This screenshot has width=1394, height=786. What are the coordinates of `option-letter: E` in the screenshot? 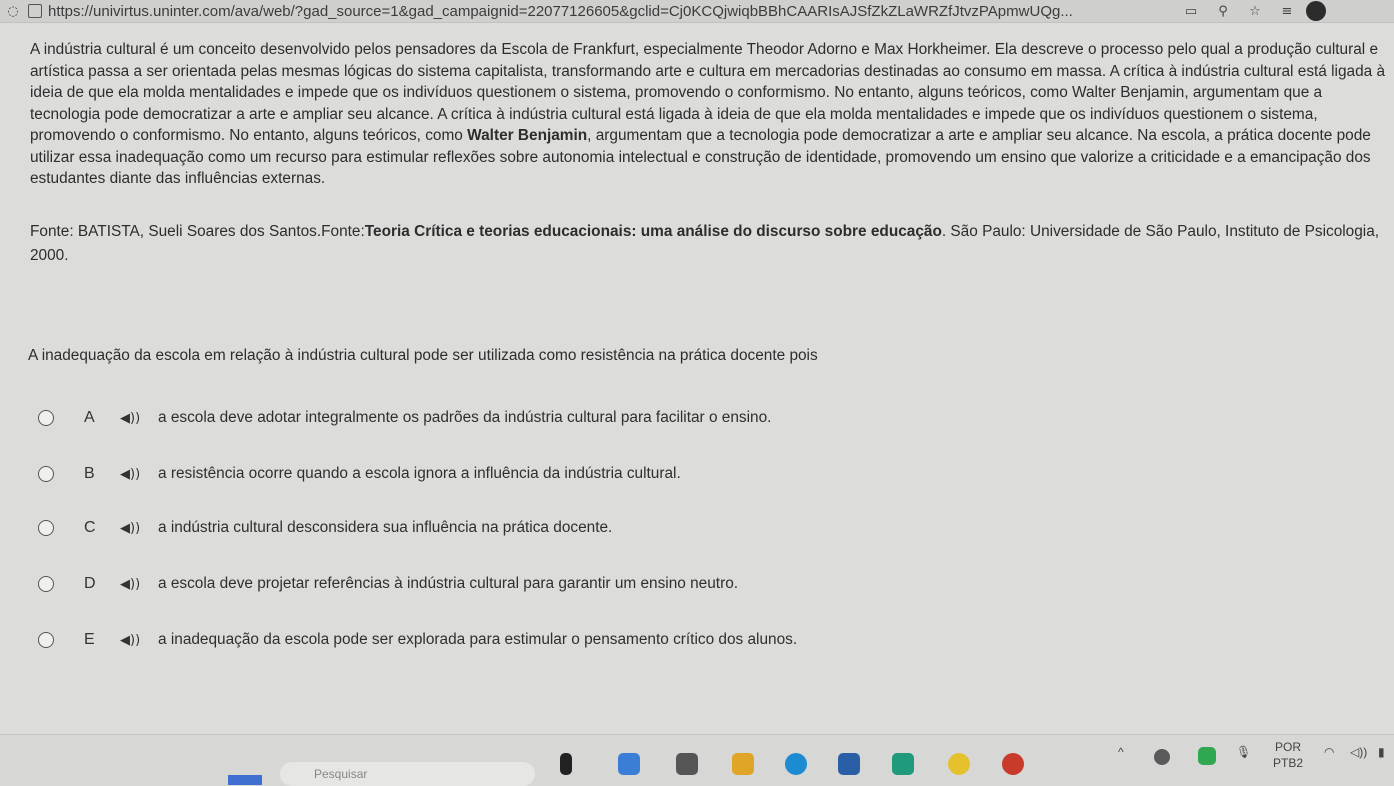 It's located at (89, 639).